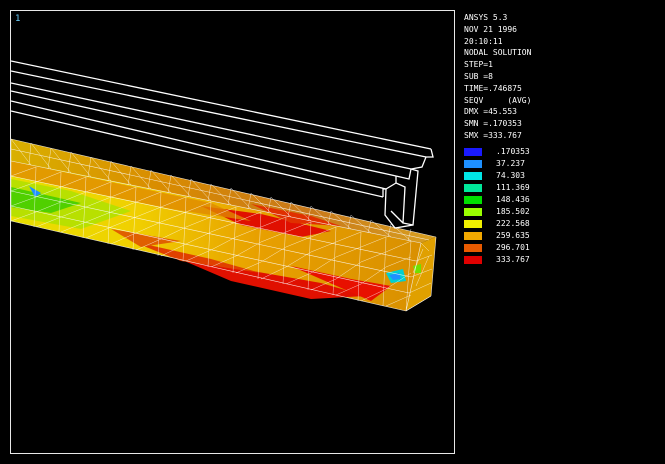 Image resolution: width=665 pixels, height=464 pixels. I want to click on info-line: NODAL SOLUTION, so click(498, 53).